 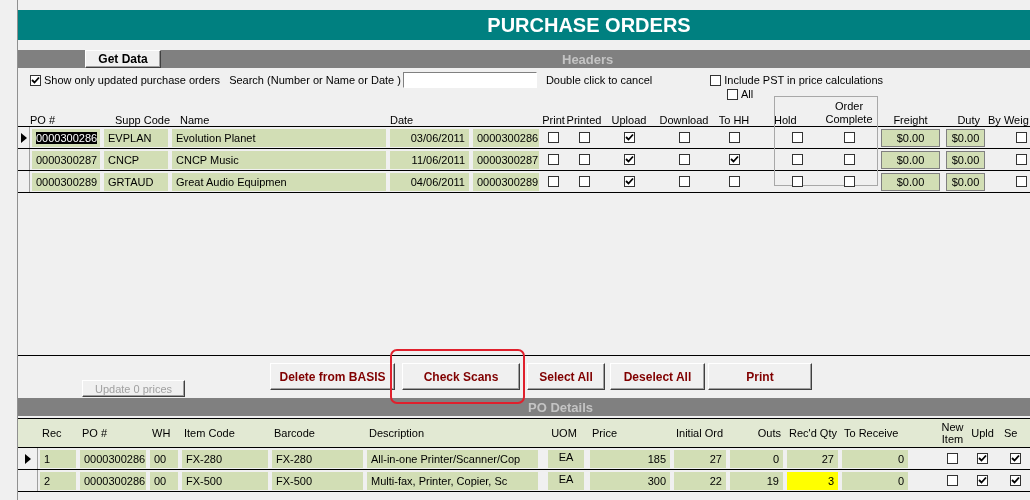 What do you see at coordinates (812, 480) in the screenshot?
I see `table-cell: 3` at bounding box center [812, 480].